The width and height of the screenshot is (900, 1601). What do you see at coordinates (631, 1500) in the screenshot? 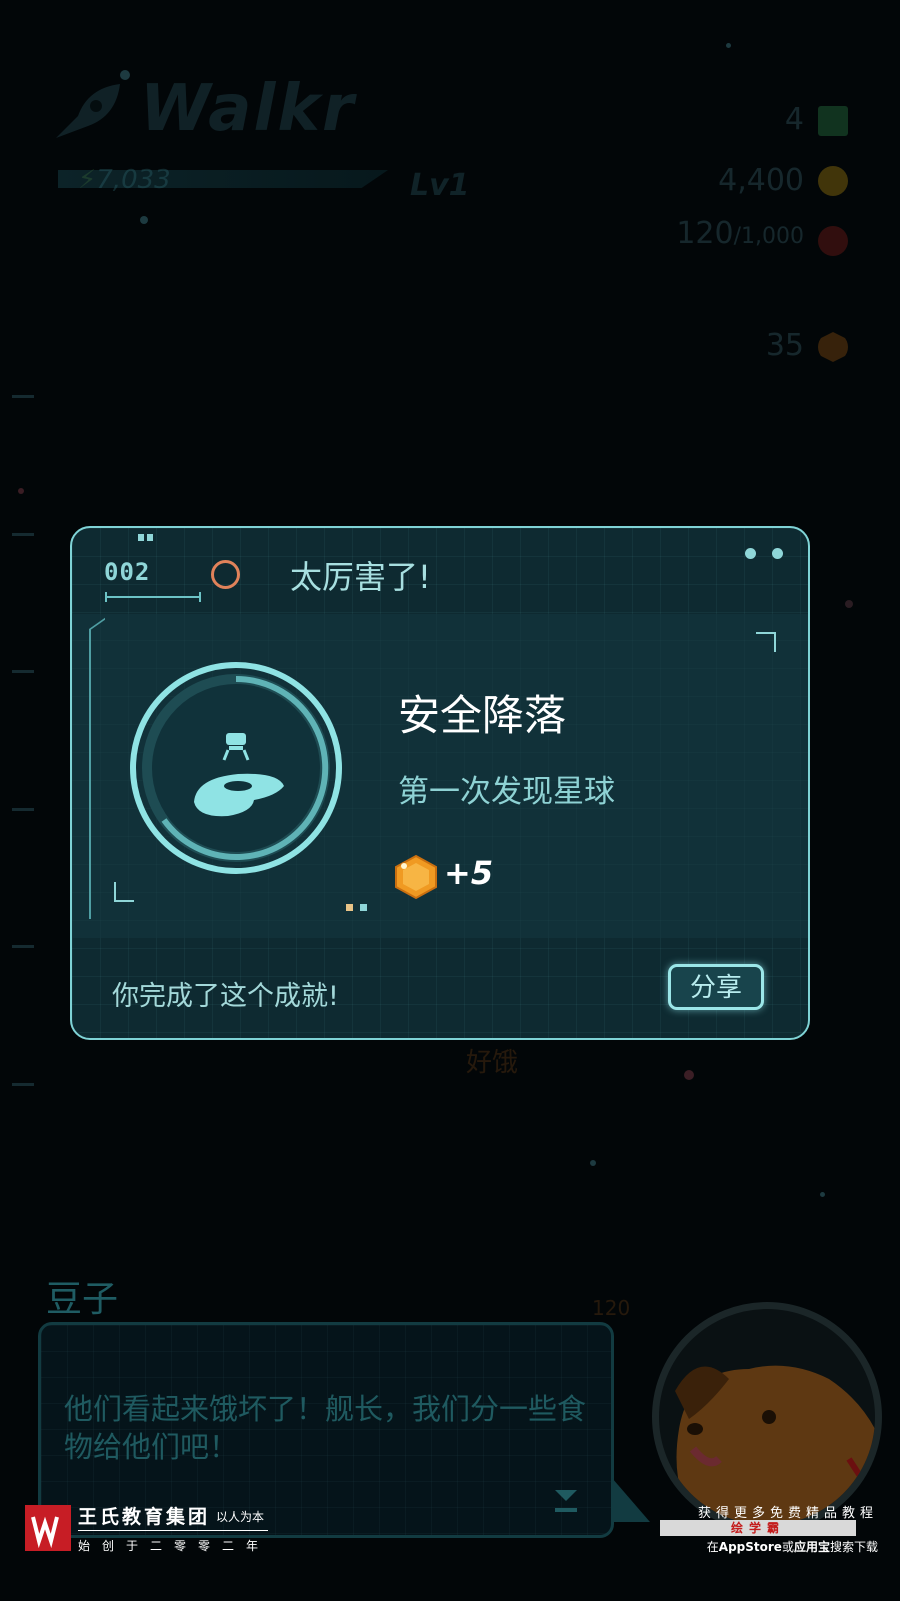
I see `speech-tail` at bounding box center [631, 1500].